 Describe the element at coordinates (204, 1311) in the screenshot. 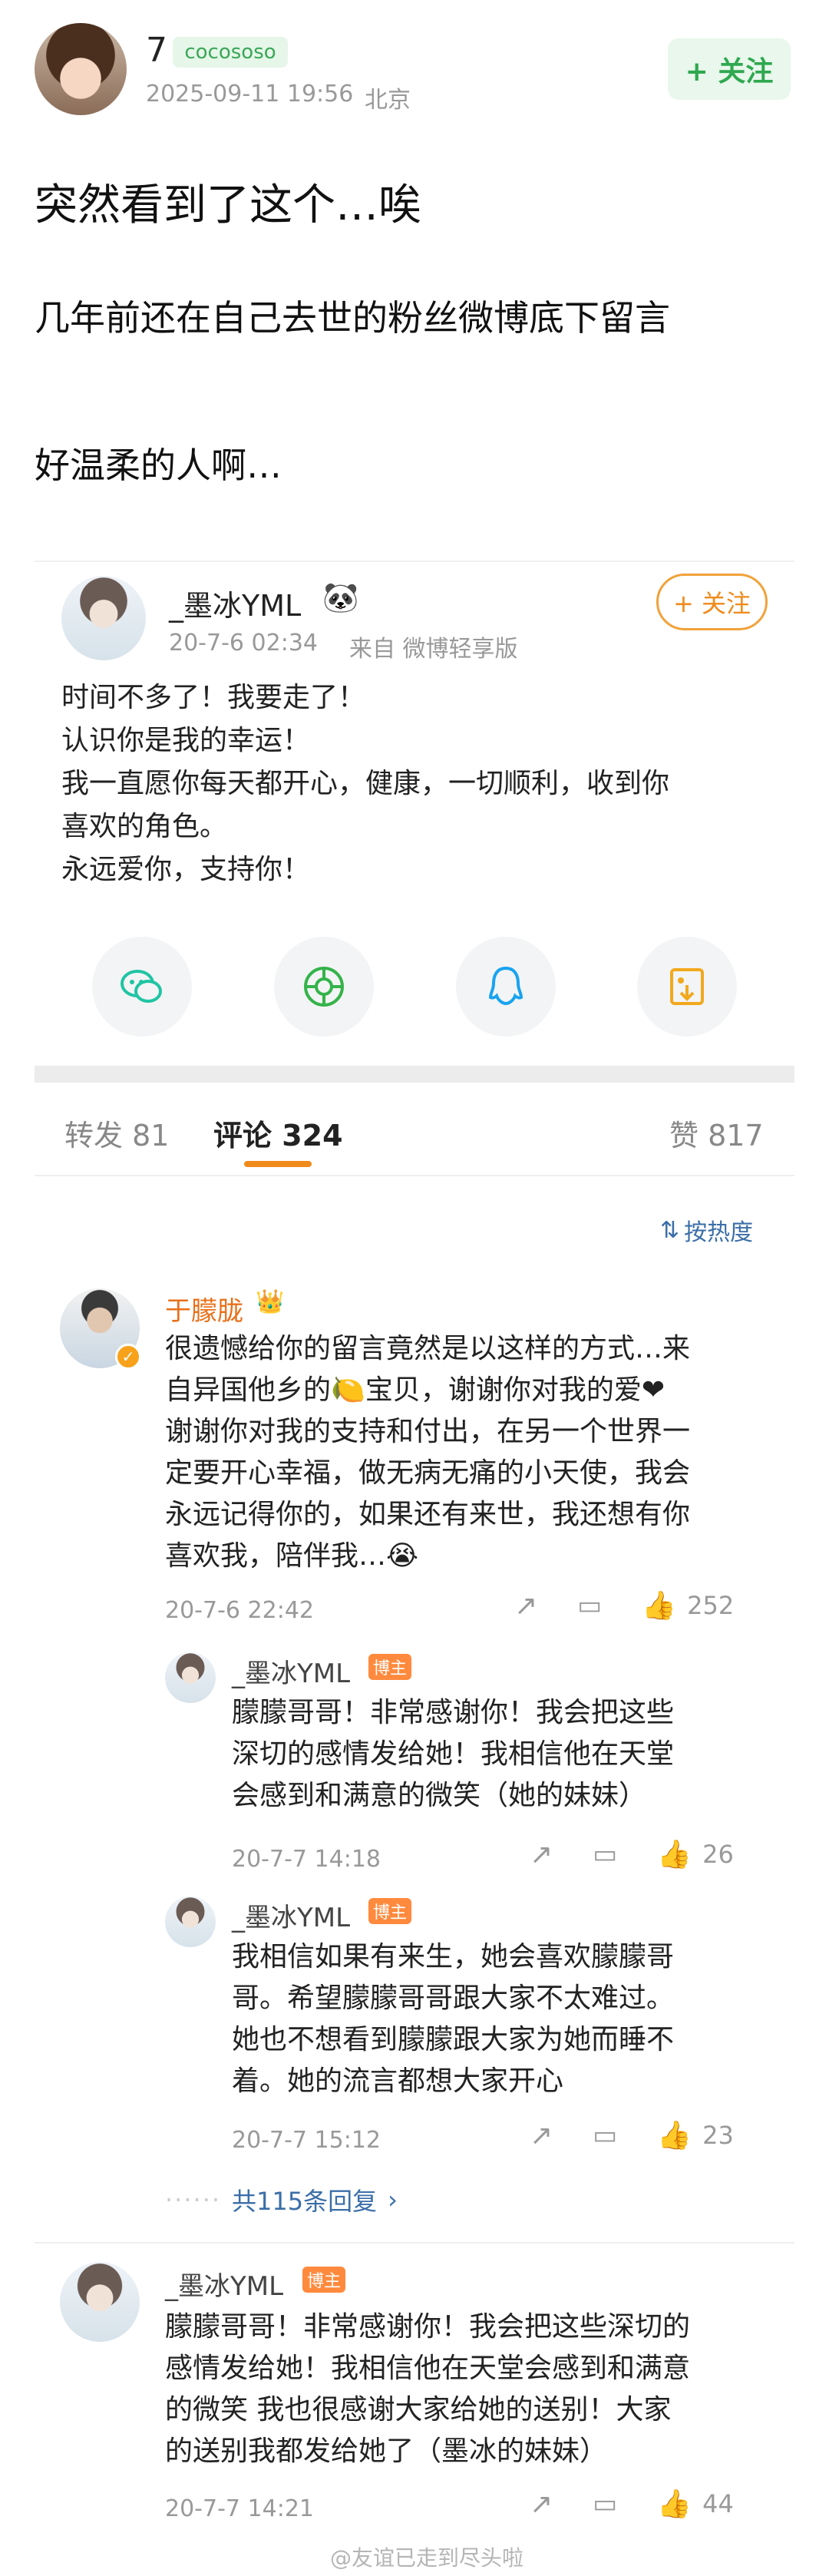

I see `comment-author: 于朦胧` at that location.